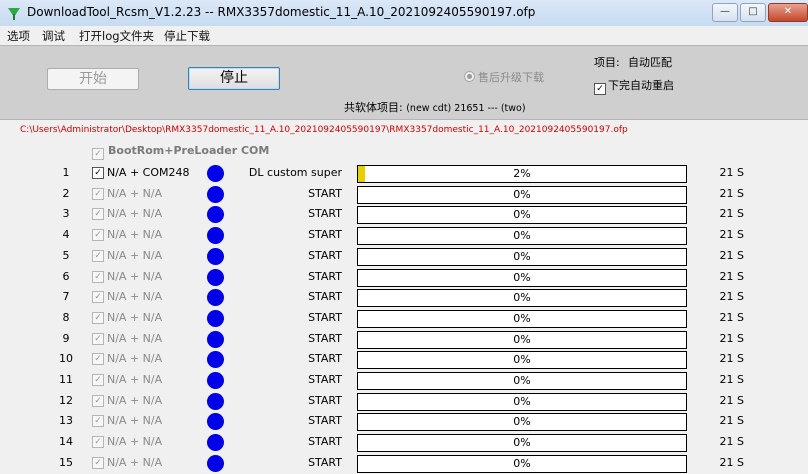 This screenshot has height=474, width=808. I want to click on port-number: 13, so click(66, 421).